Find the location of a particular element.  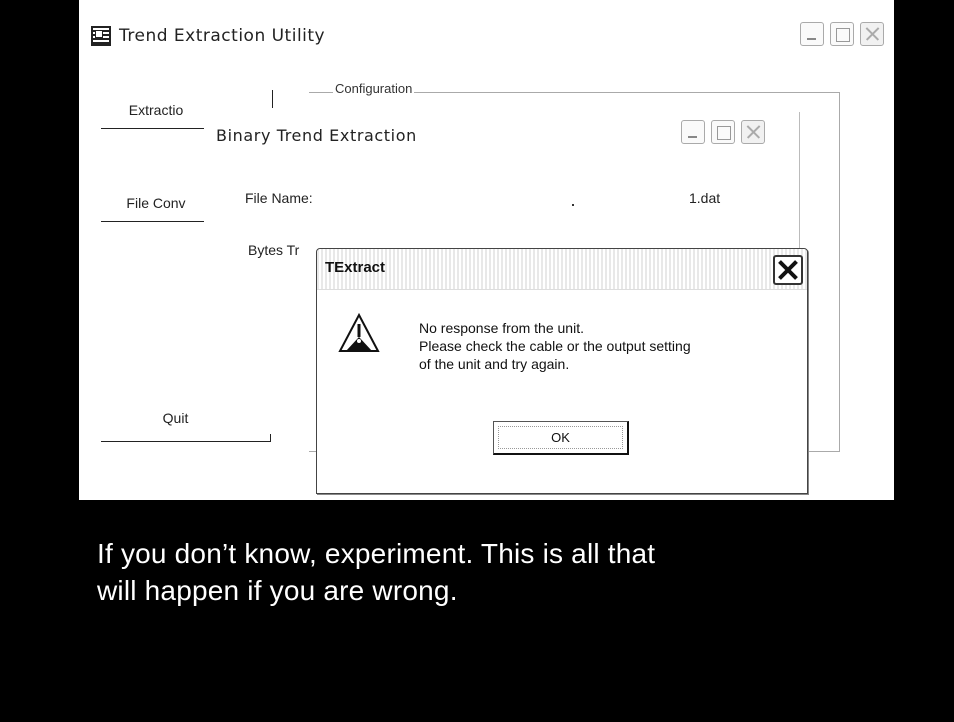

file-name-label: File Name: is located at coordinates (279, 198).